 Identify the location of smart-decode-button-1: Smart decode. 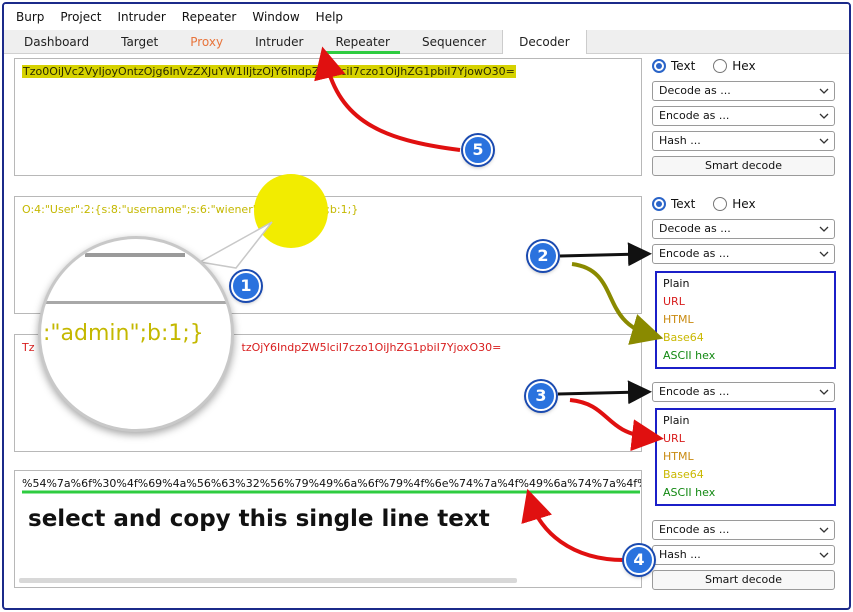
(743, 166).